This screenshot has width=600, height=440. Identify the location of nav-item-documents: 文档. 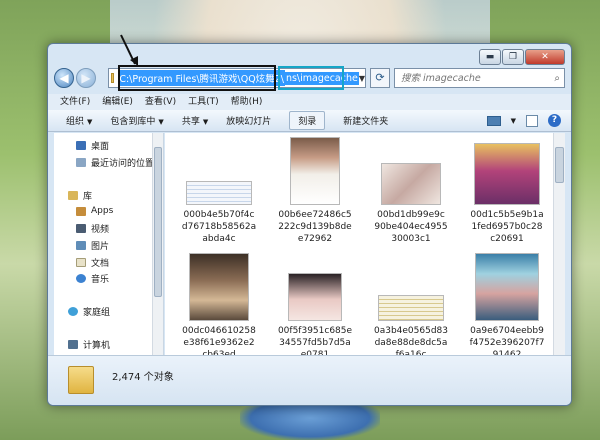
(92, 262).